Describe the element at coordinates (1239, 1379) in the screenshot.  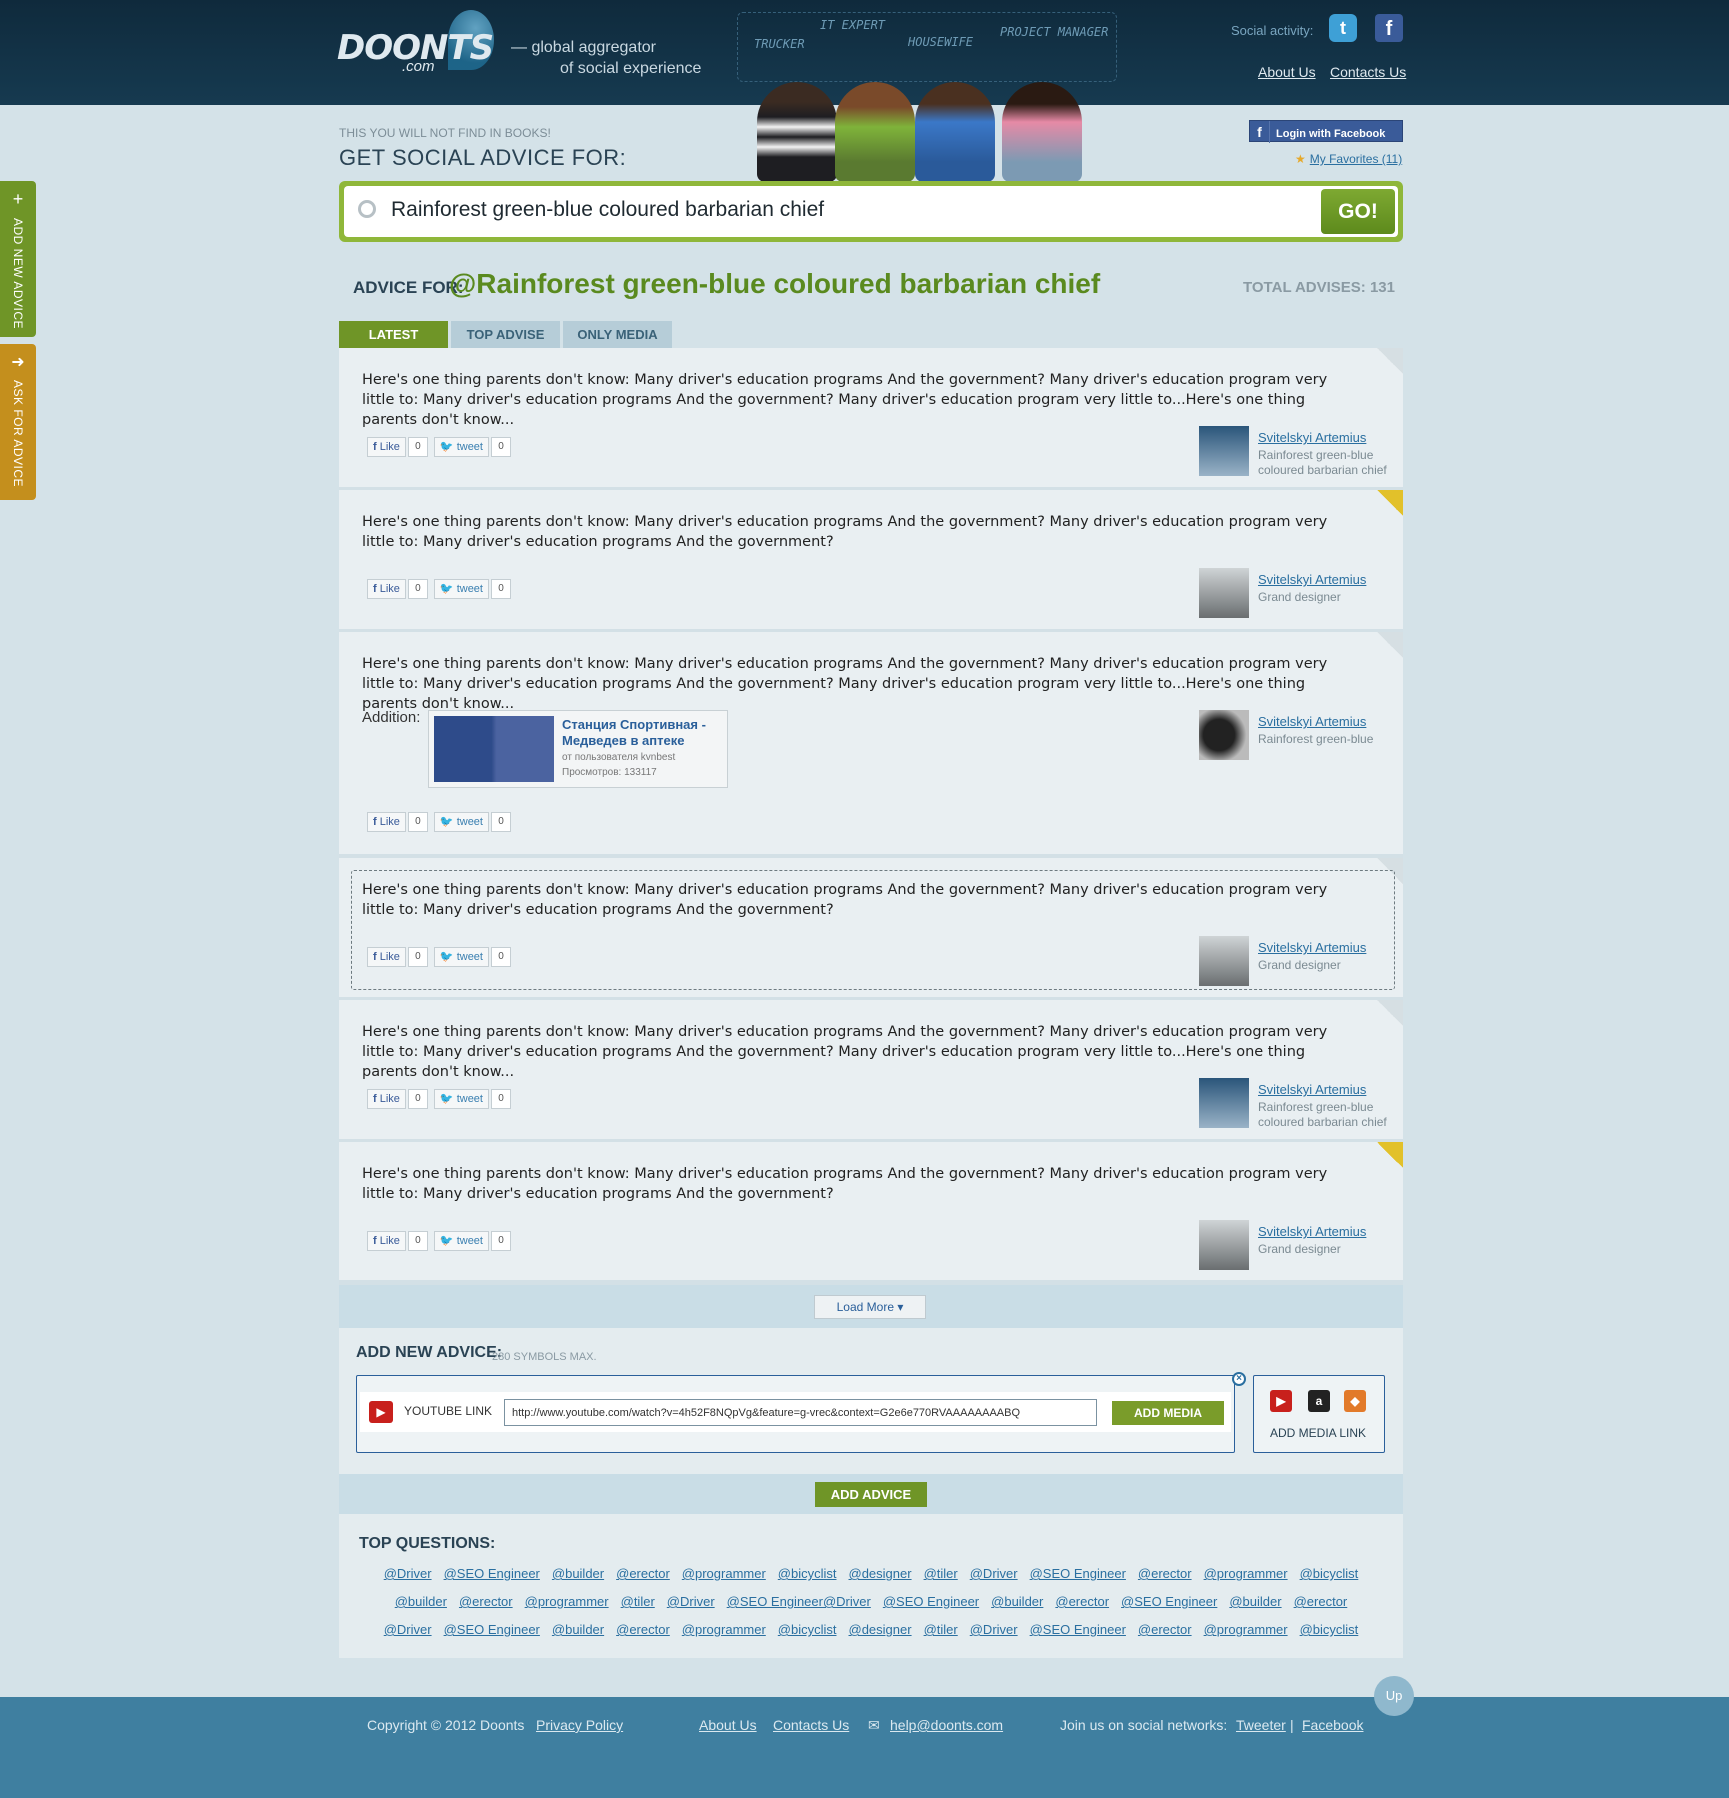
I see `close-icon: ×` at that location.